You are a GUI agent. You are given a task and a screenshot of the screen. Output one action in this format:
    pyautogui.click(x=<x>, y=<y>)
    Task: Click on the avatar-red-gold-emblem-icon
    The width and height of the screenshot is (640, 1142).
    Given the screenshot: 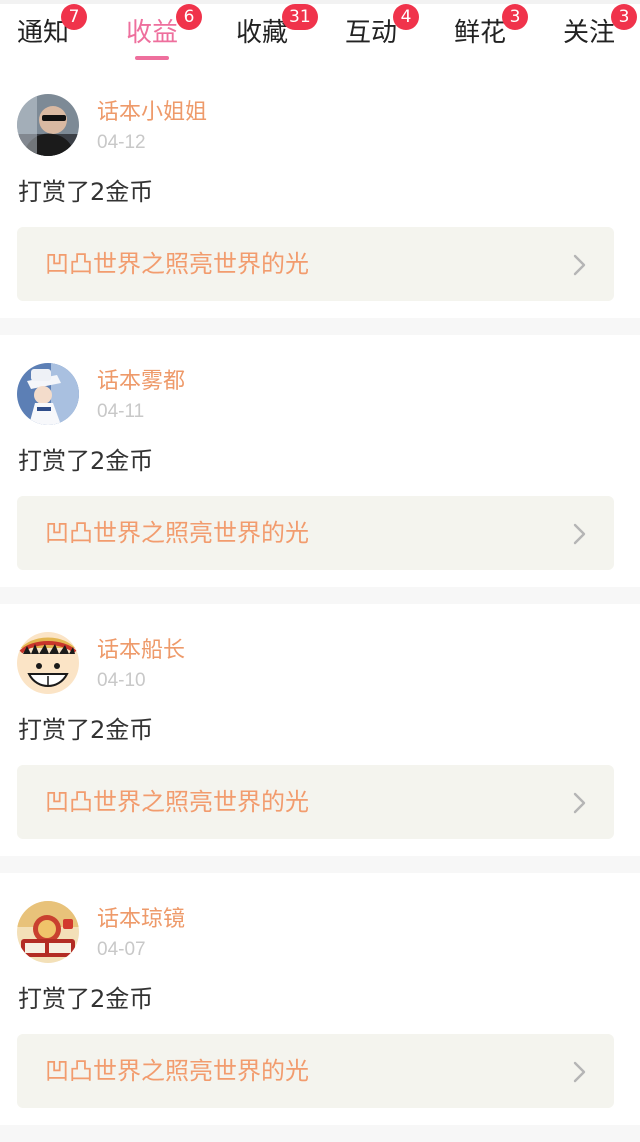 What is the action you would take?
    pyautogui.click(x=48, y=932)
    